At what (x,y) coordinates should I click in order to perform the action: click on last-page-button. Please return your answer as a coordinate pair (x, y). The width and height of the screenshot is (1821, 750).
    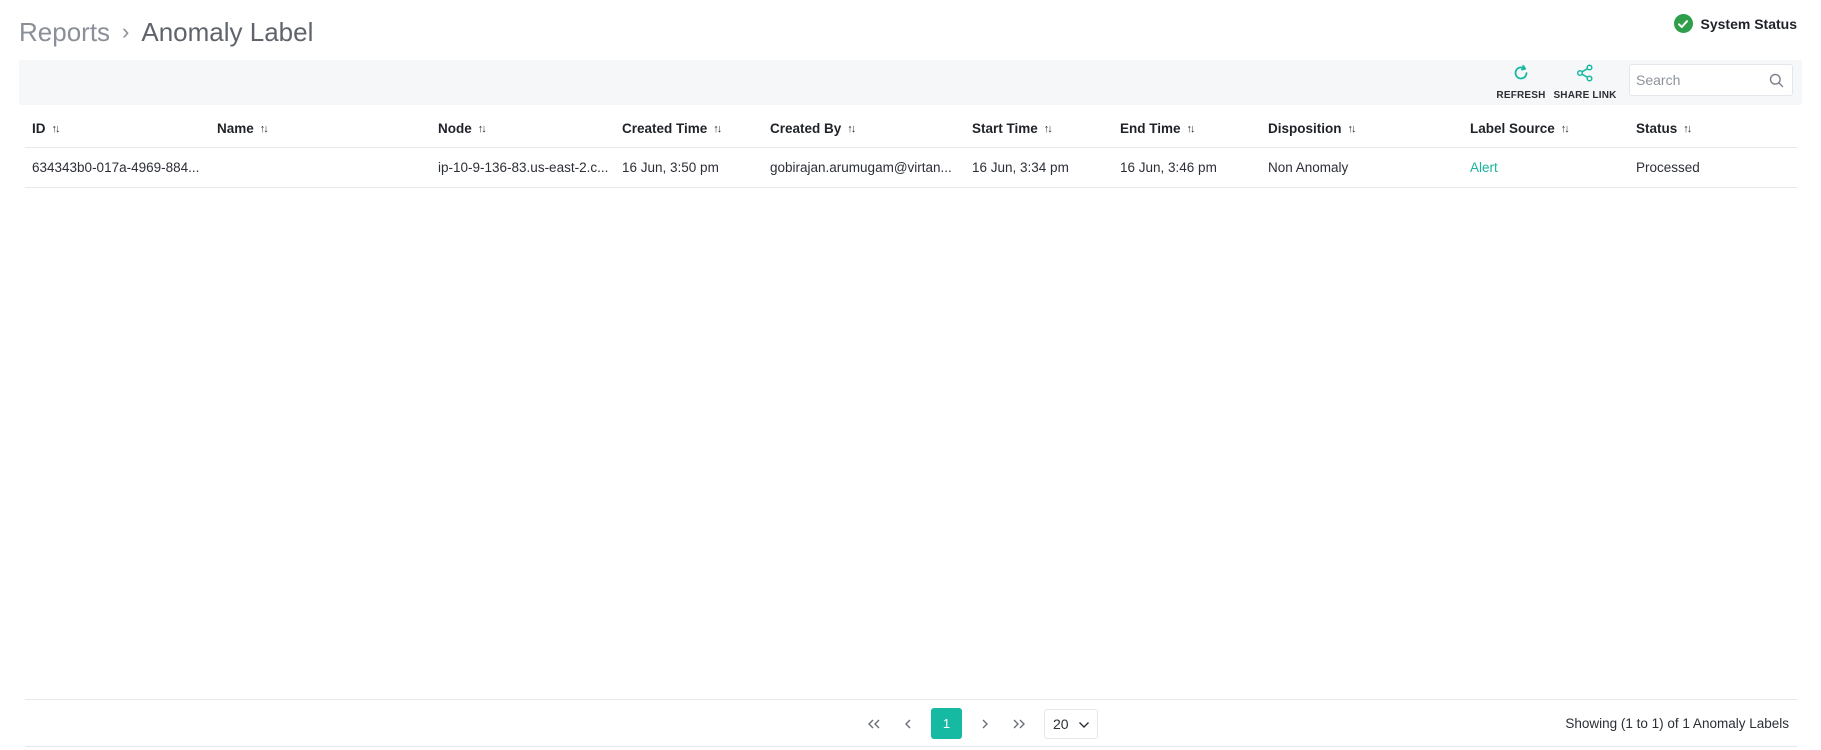
    Looking at the image, I should click on (1019, 724).